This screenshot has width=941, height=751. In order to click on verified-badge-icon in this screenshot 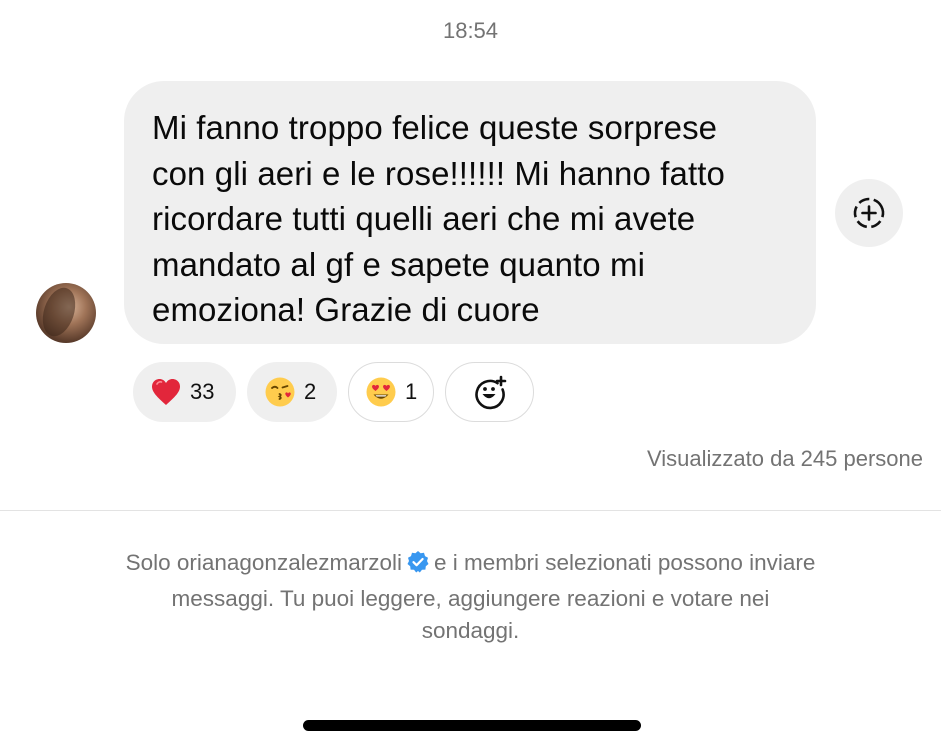, I will do `click(418, 566)`.